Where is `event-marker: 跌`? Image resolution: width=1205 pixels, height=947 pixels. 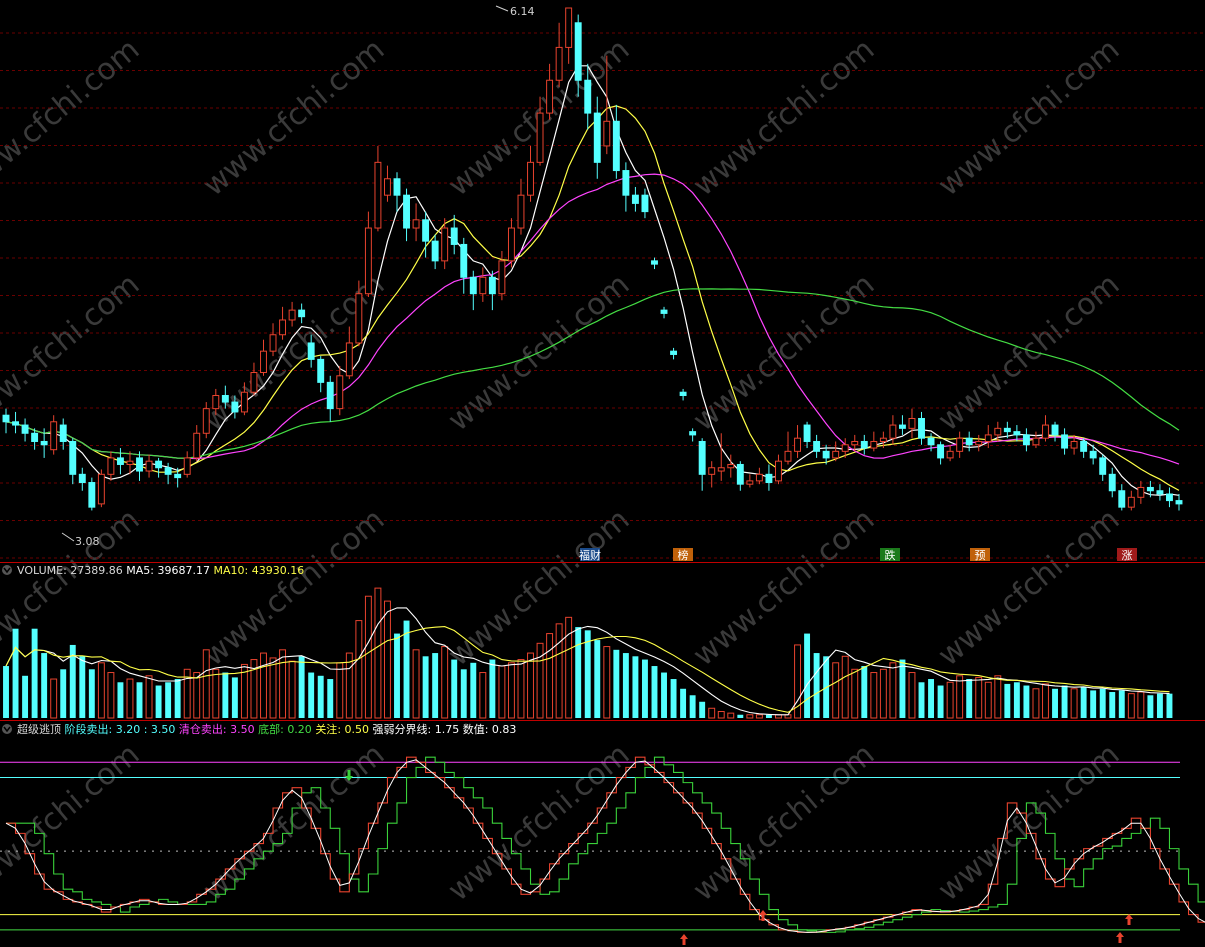 event-marker: 跌 is located at coordinates (890, 555).